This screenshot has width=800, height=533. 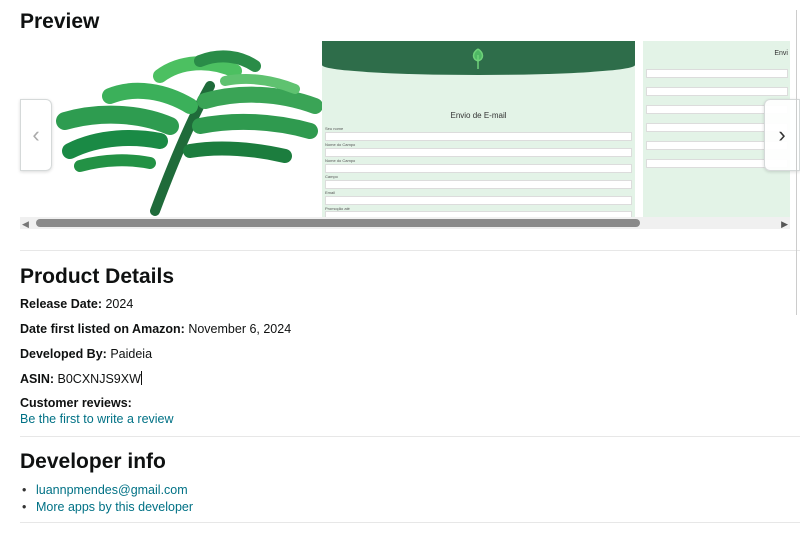 I want to click on chevron-left-icon: ‹, so click(x=36, y=134).